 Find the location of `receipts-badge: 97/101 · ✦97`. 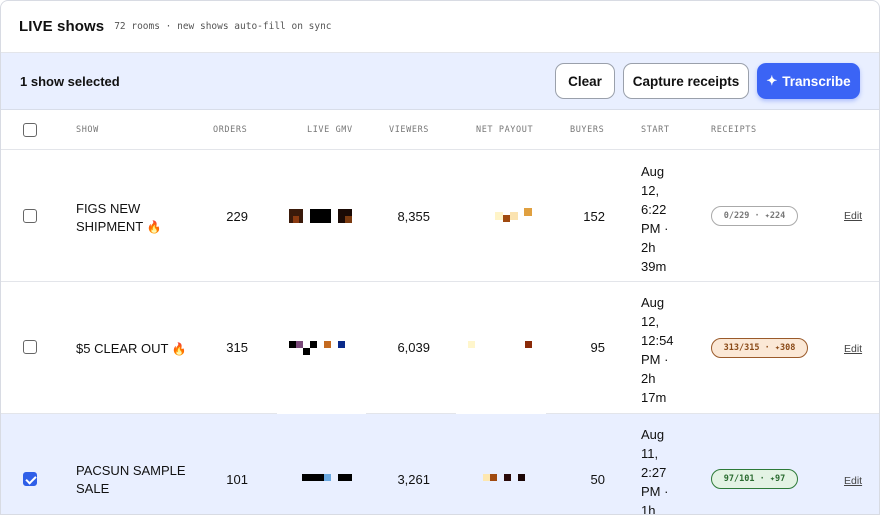

receipts-badge: 97/101 · ✦97 is located at coordinates (754, 479).